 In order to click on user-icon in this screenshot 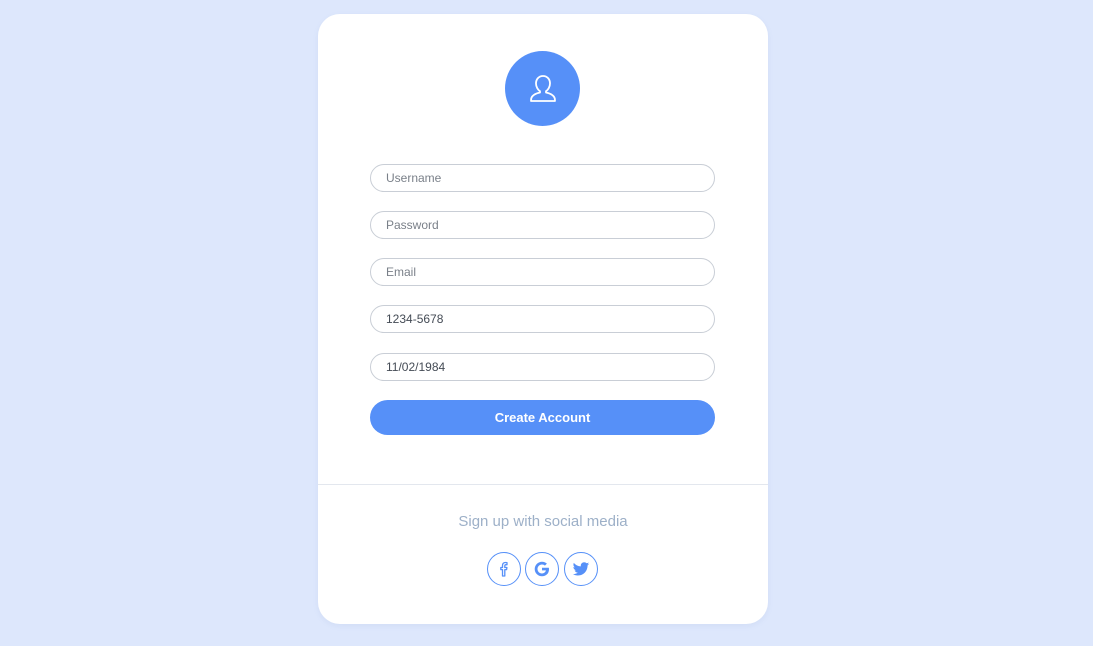, I will do `click(542, 88)`.